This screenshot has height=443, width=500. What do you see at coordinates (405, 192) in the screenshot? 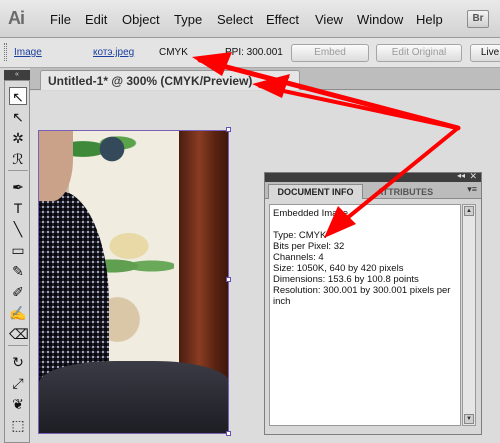
I see `tab-attributes: ATTRIBUTES` at bounding box center [405, 192].